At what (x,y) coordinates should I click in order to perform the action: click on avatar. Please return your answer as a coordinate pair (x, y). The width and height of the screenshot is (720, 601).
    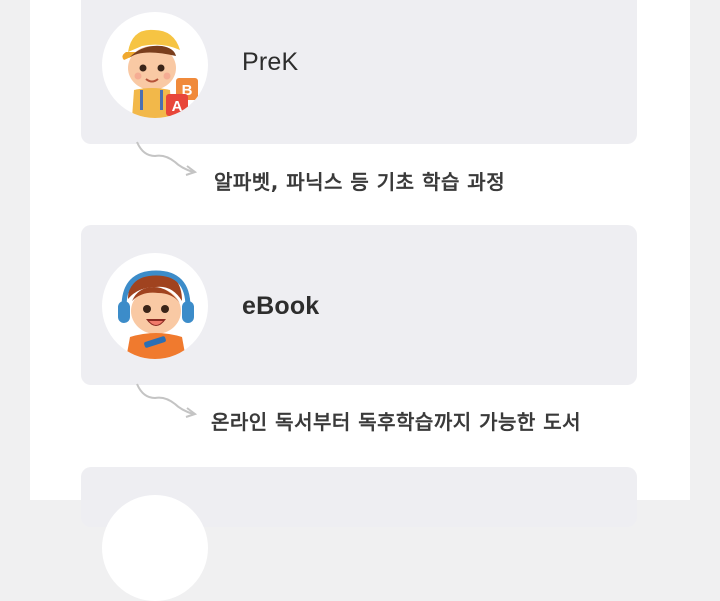
    Looking at the image, I should click on (155, 306).